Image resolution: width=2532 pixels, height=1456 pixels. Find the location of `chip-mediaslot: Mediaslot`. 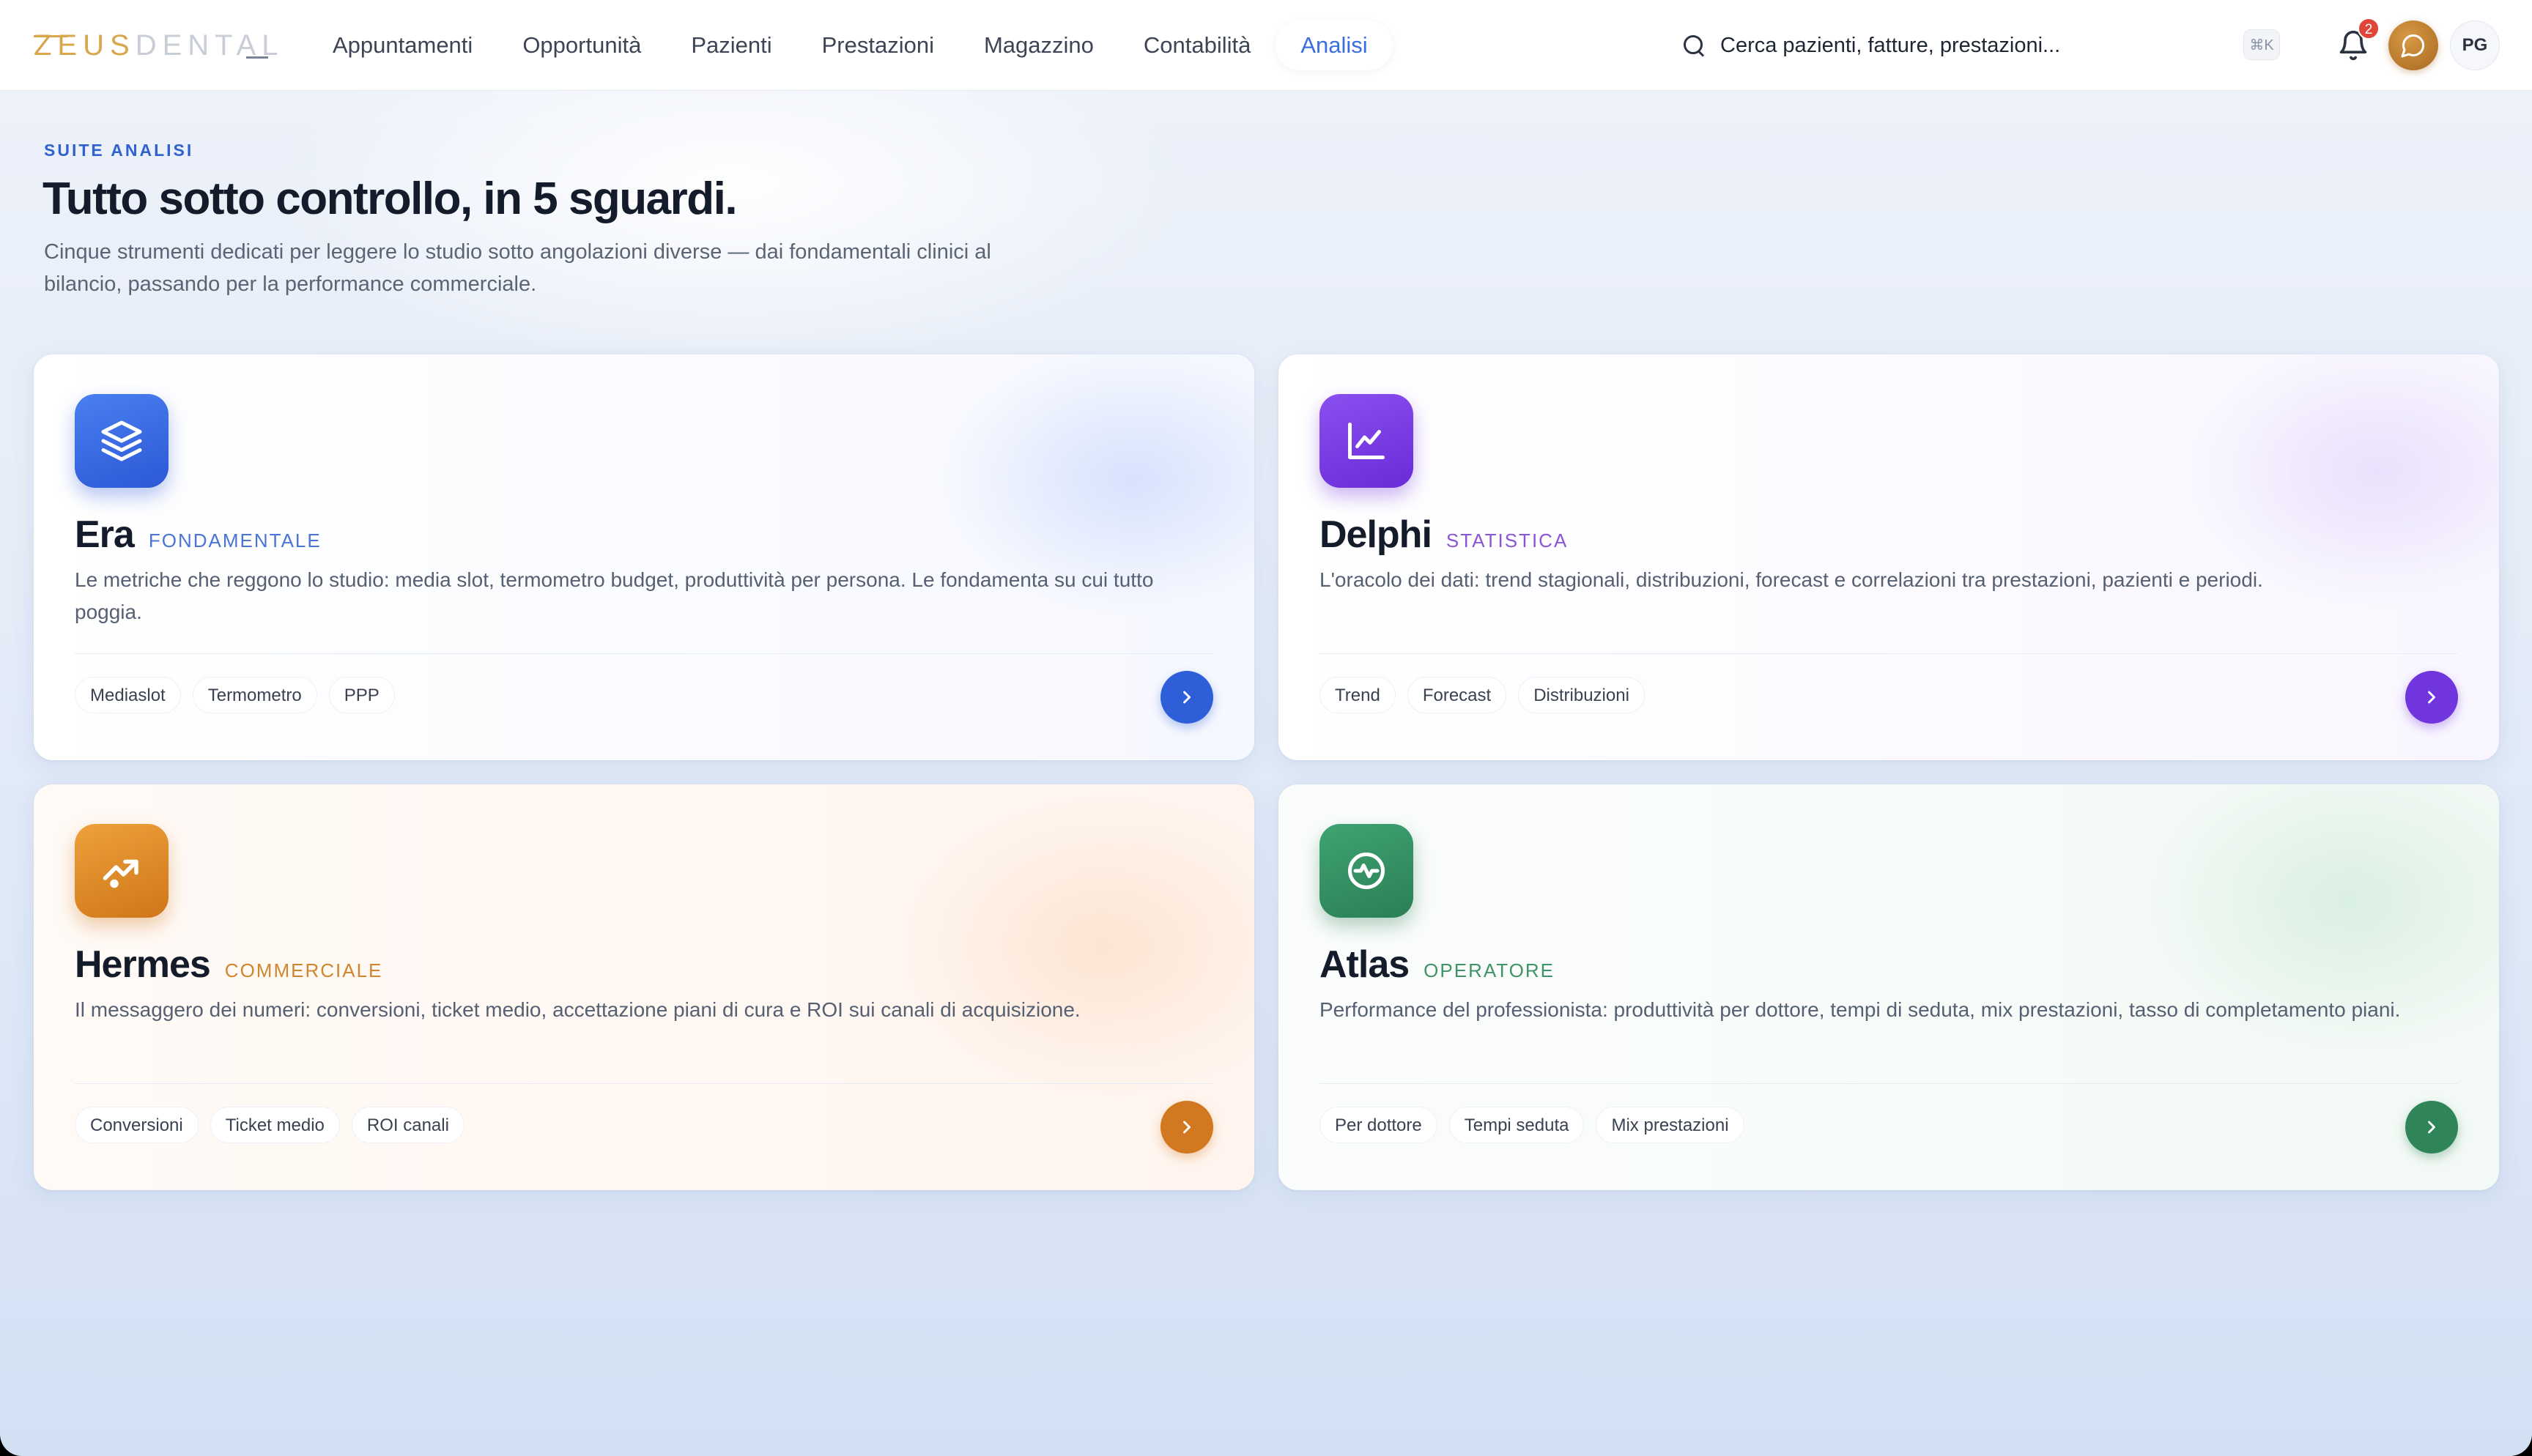

chip-mediaslot: Mediaslot is located at coordinates (128, 695).